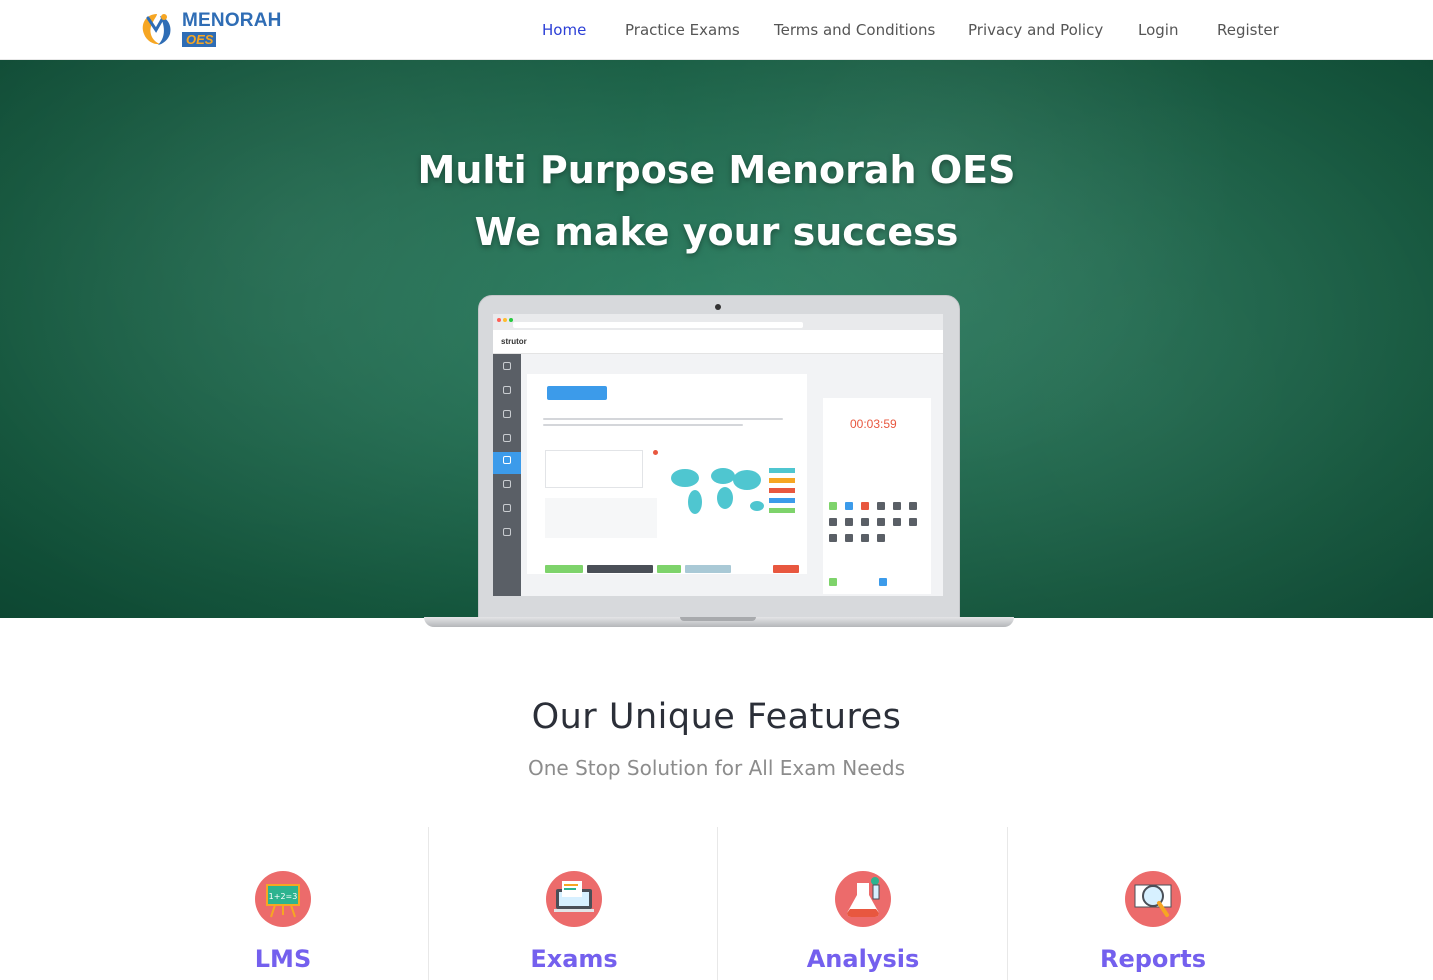 The width and height of the screenshot is (1433, 980). What do you see at coordinates (514, 341) in the screenshot?
I see `mock-brand: strutor` at bounding box center [514, 341].